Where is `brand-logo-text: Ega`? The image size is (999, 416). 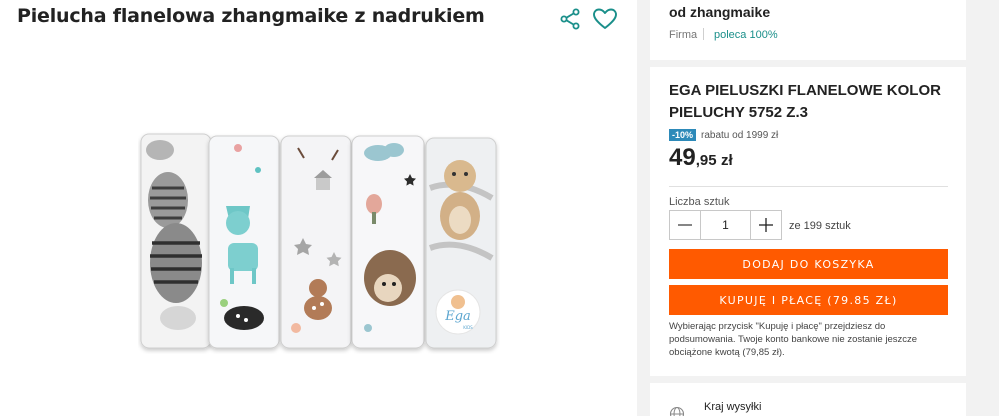 brand-logo-text: Ega is located at coordinates (457, 316).